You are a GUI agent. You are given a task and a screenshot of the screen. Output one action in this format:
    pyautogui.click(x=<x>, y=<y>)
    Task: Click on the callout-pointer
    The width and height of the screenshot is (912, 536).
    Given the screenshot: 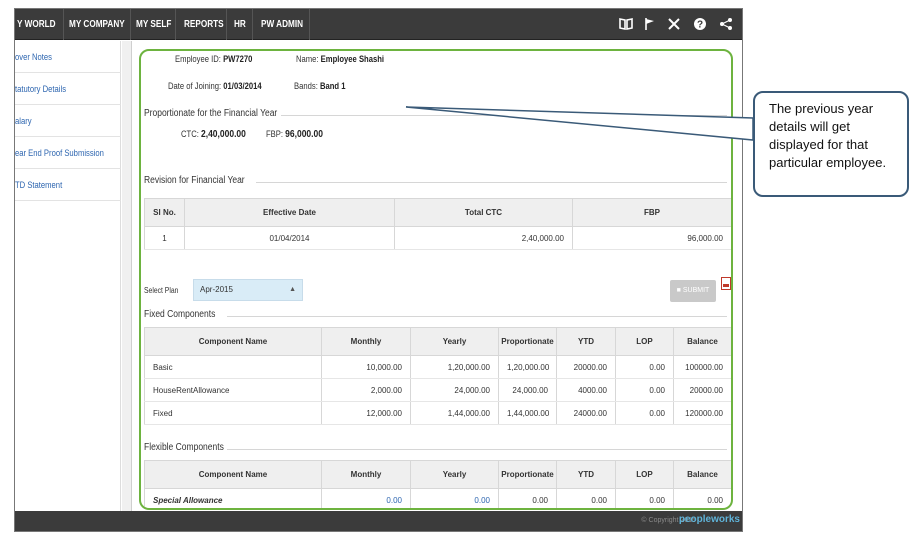 What is the action you would take?
    pyautogui.click(x=579, y=123)
    